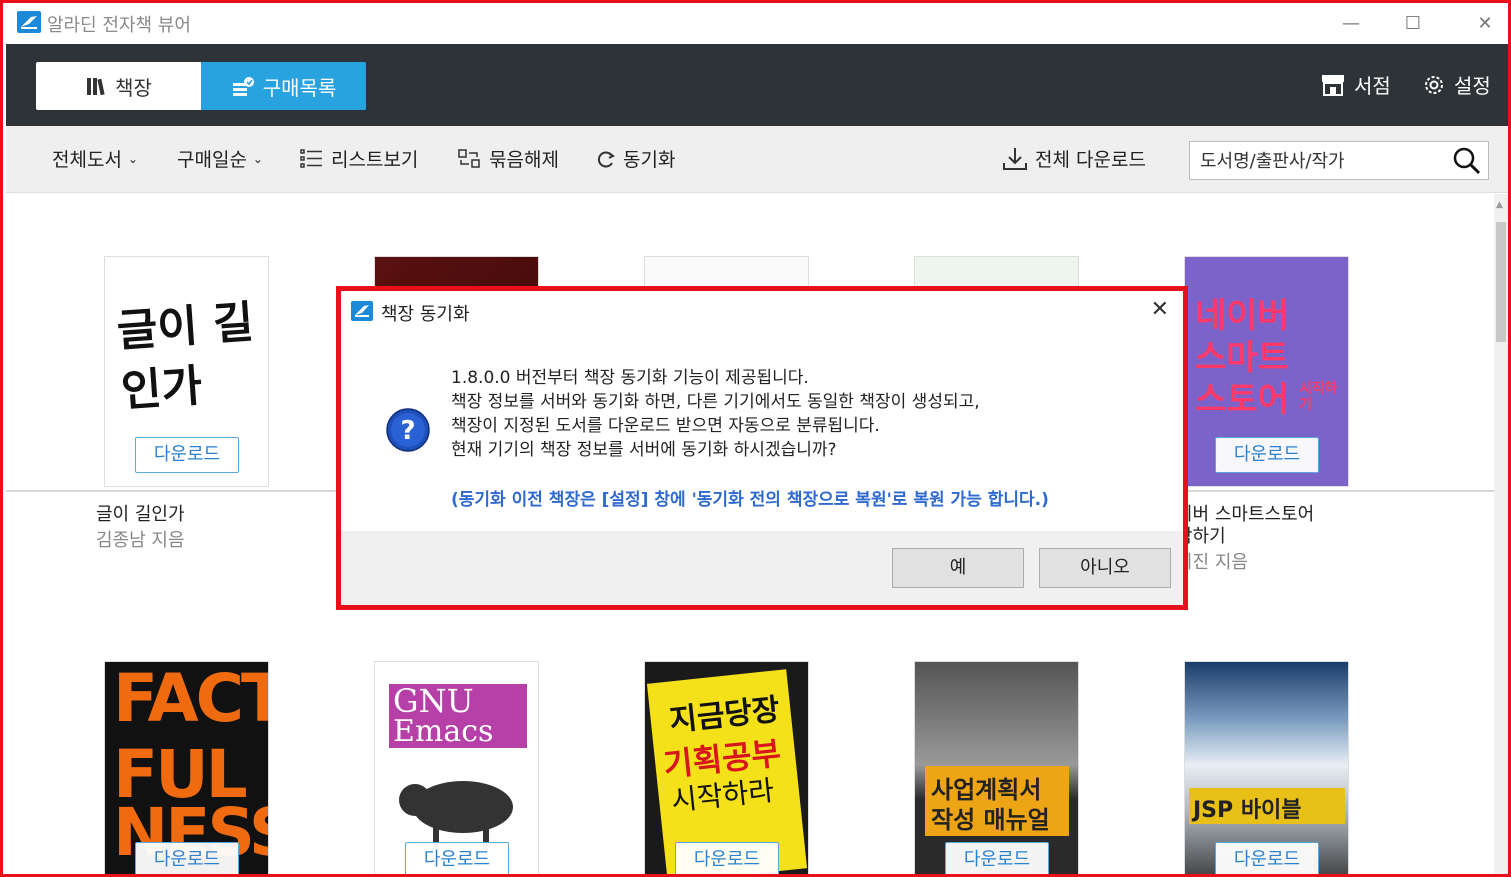 The image size is (1511, 877). I want to click on dialog-titlebar: 책장 동기화 ✕, so click(762, 311).